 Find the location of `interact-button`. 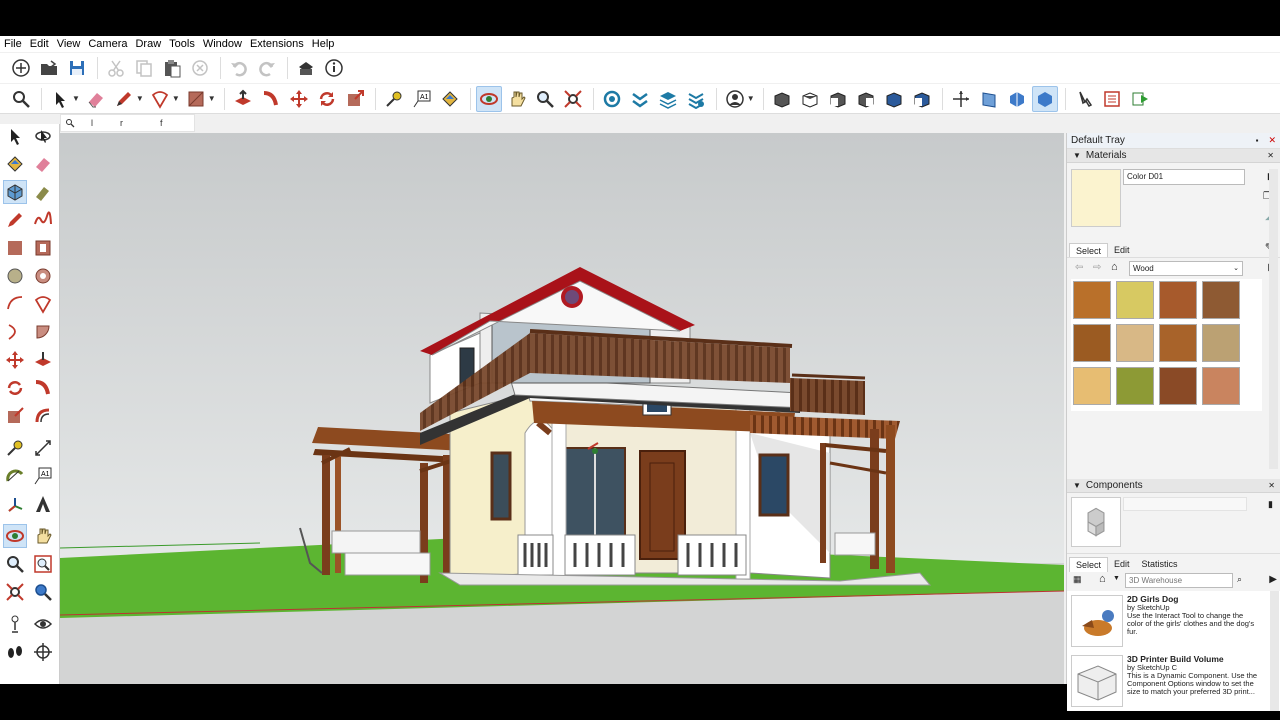

interact-button is located at coordinates (1084, 99).